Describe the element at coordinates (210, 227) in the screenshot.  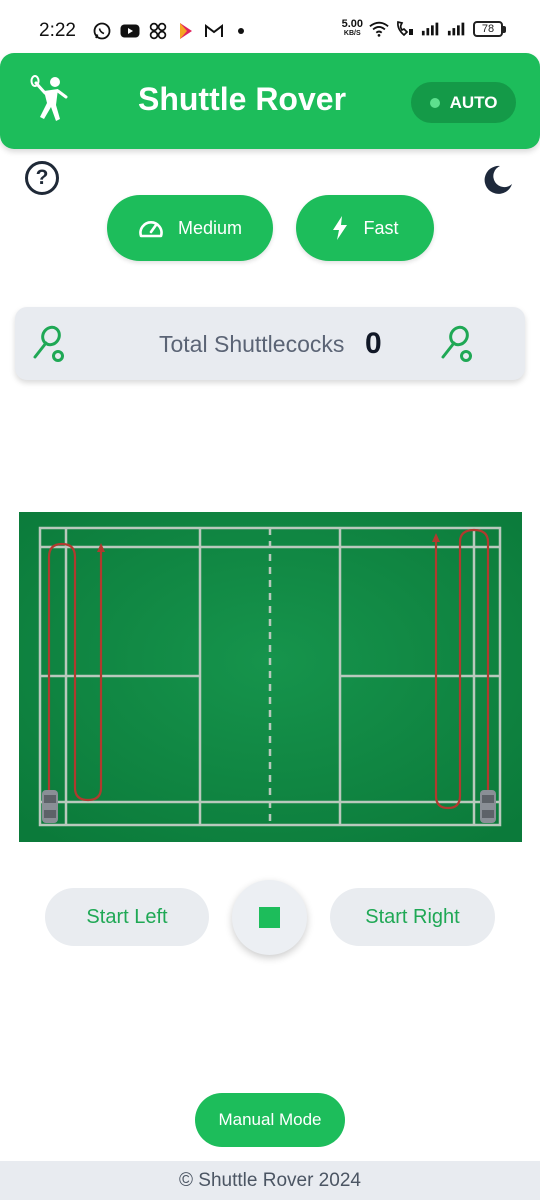
I see `speed-medium-label: Medium` at that location.